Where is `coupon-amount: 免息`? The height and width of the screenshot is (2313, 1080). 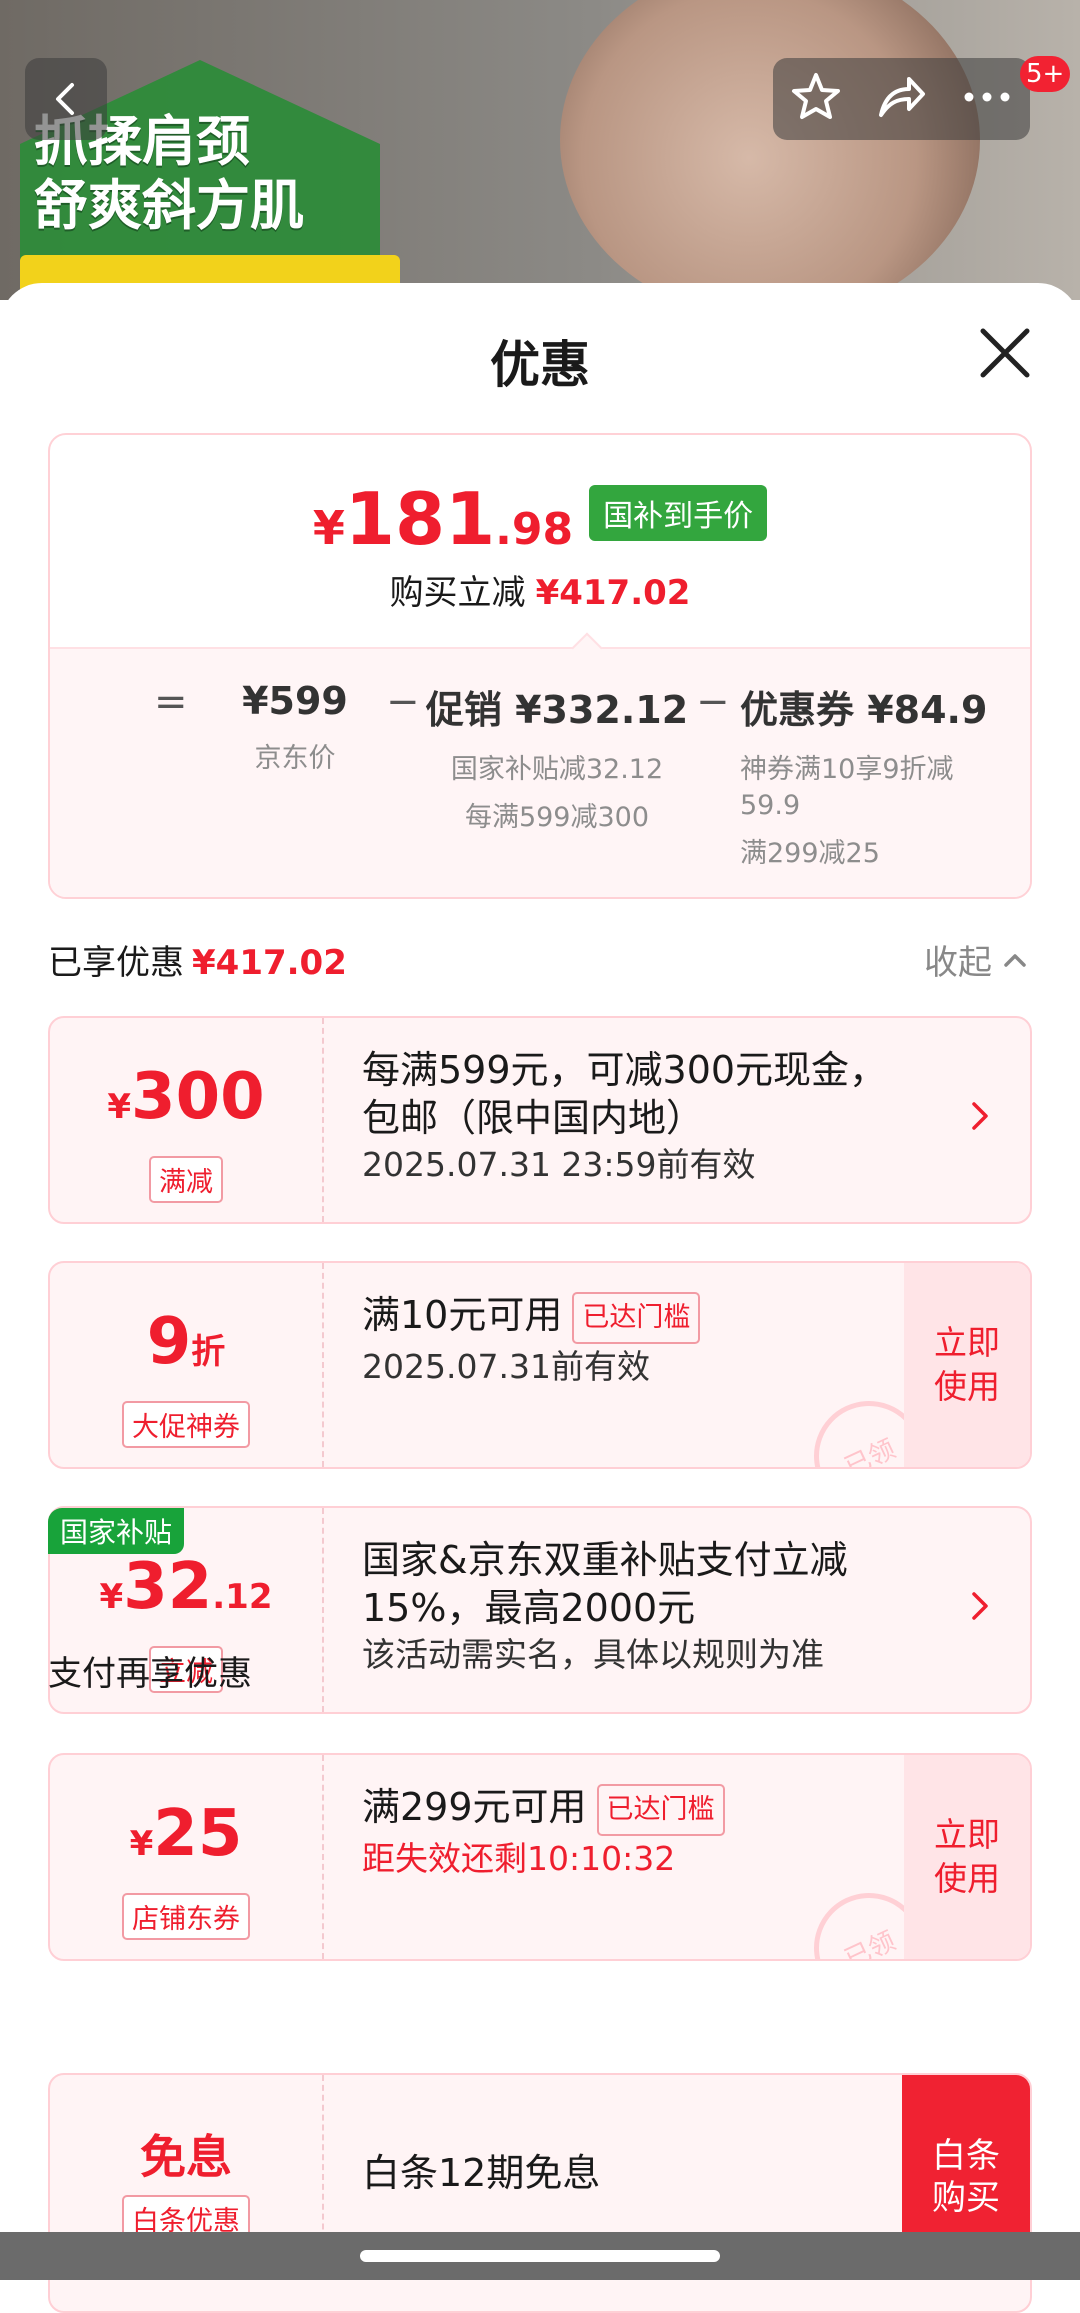 coupon-amount: 免息 is located at coordinates (186, 2157).